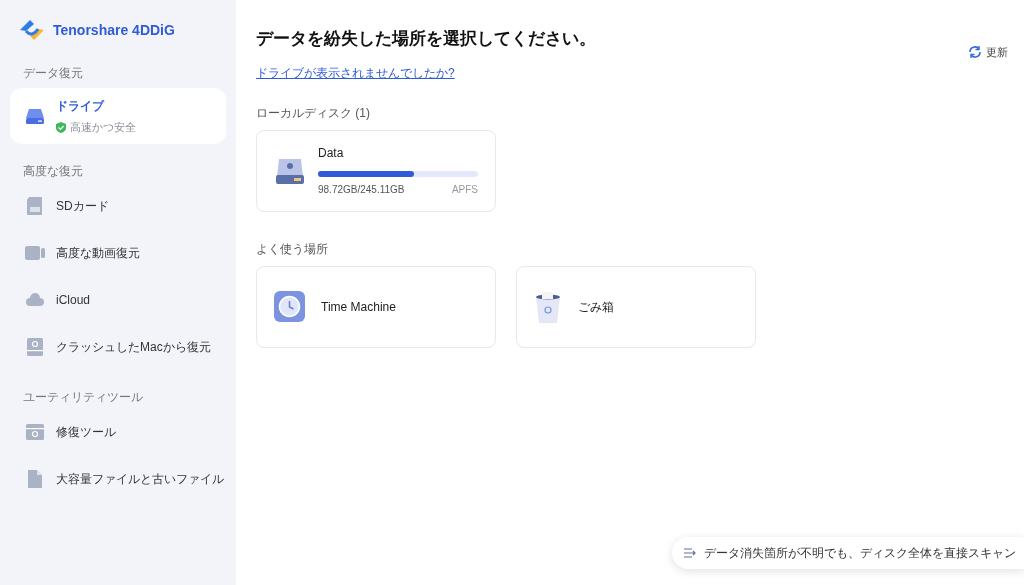 The width and height of the screenshot is (1024, 585). Describe the element at coordinates (118, 205) in the screenshot. I see `sidebar-item: SDカード` at that location.